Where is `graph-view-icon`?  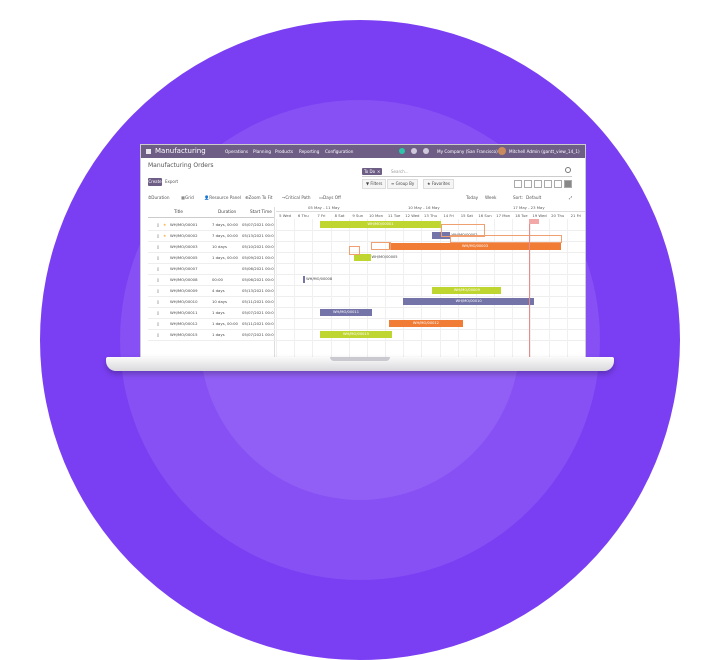
graph-view-icon is located at coordinates (558, 184).